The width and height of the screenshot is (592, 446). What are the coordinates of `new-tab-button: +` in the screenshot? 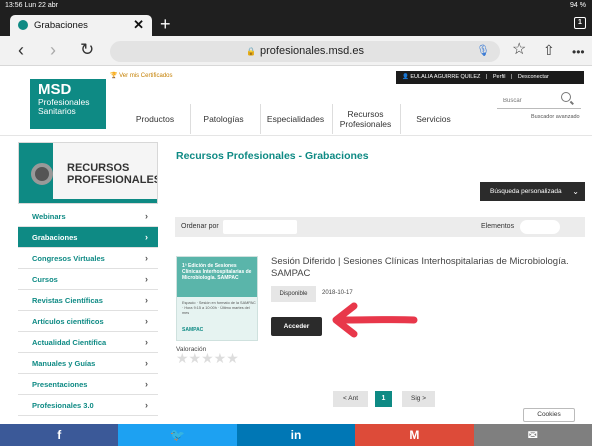 It's located at (165, 24).